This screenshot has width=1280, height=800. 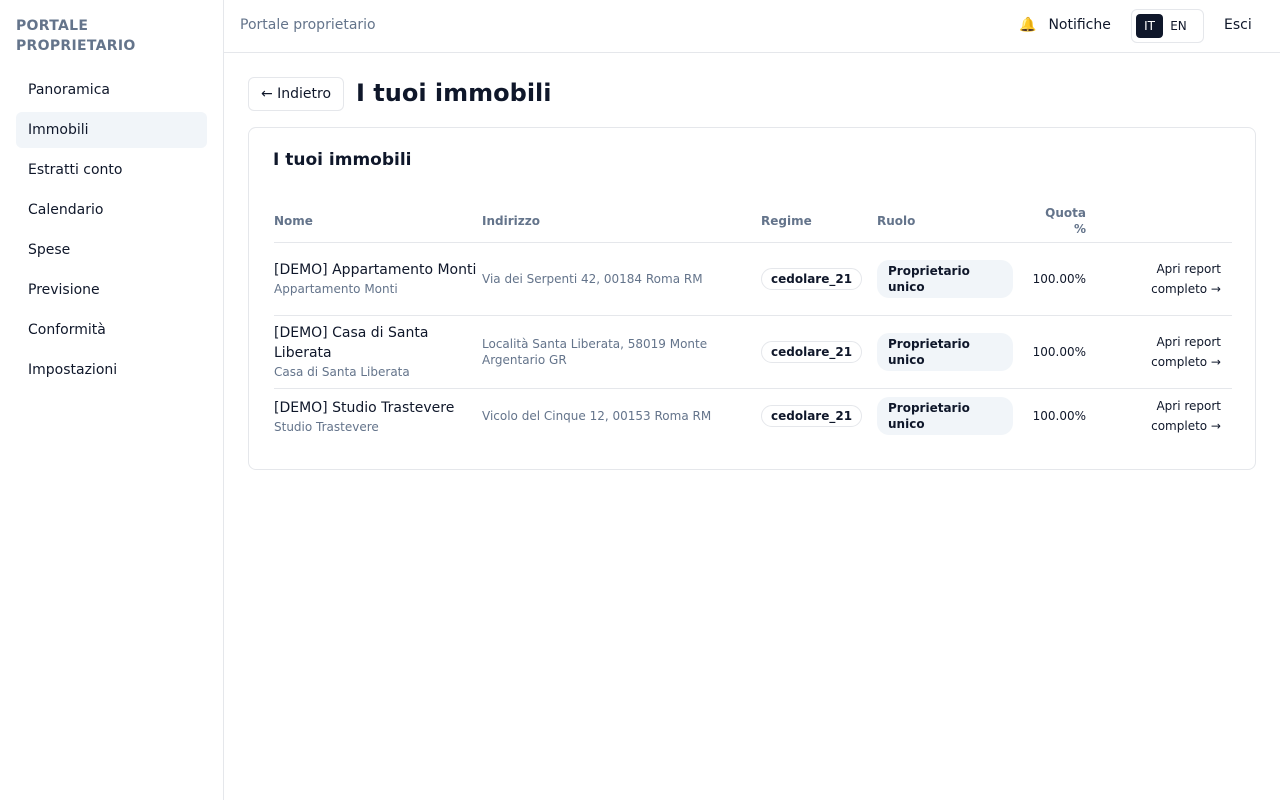 I want to click on language-switcher: IT EN, so click(x=1167, y=26).